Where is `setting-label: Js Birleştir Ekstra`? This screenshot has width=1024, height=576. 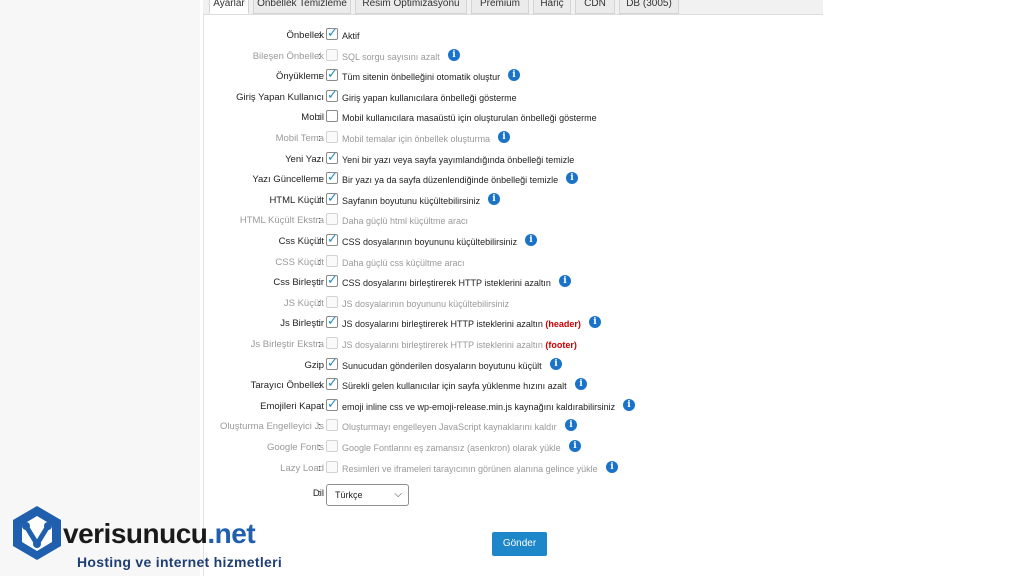
setting-label: Js Birleştir Ekstra is located at coordinates (287, 344).